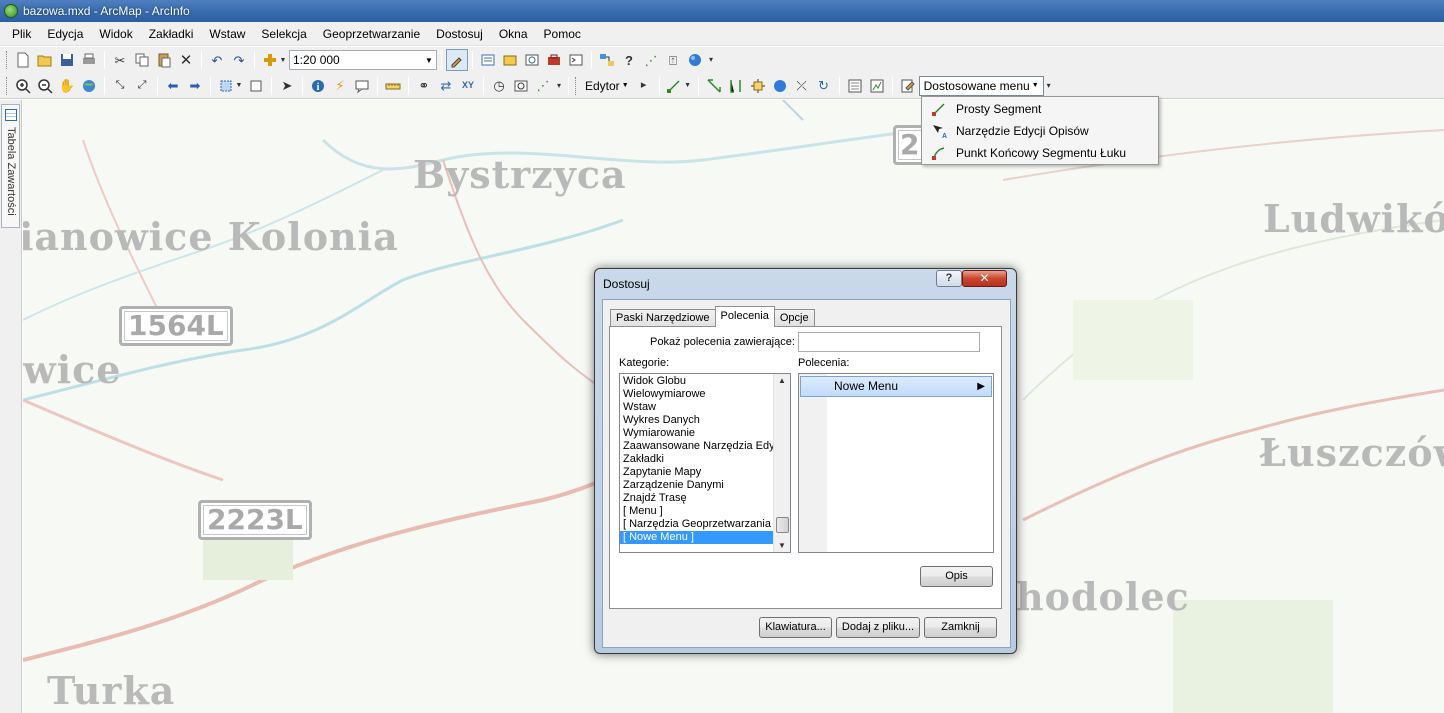  Describe the element at coordinates (230, 86) in the screenshot. I see `select-features-icon: ▼` at that location.